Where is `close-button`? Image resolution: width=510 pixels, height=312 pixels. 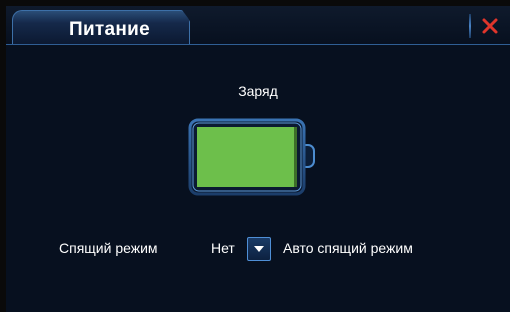
close-button is located at coordinates (490, 26).